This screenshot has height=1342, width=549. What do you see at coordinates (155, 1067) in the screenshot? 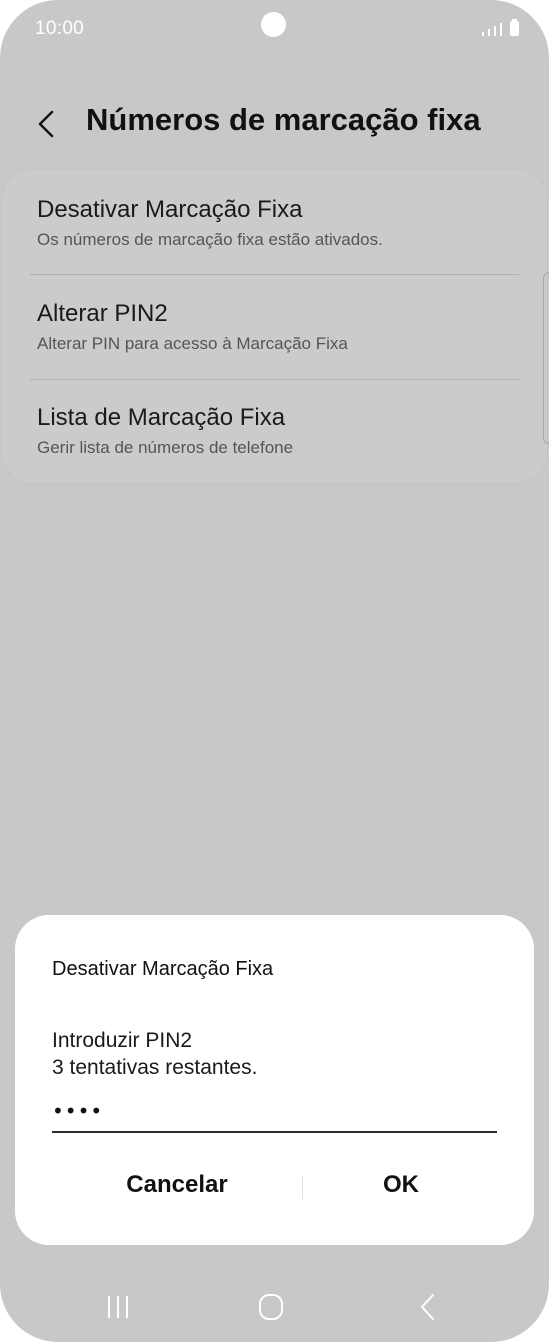
I see `attempts-remaining: 3 tentativas restantes.` at bounding box center [155, 1067].